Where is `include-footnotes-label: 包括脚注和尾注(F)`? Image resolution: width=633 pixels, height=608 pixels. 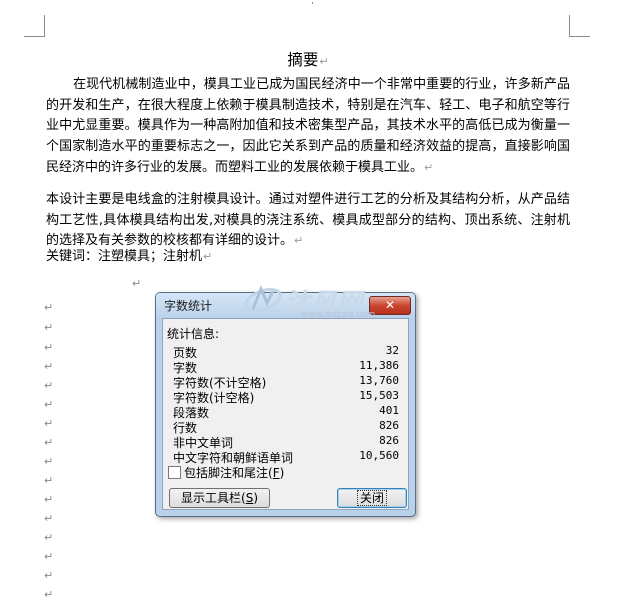
include-footnotes-label: 包括脚注和尾注(F) is located at coordinates (234, 472).